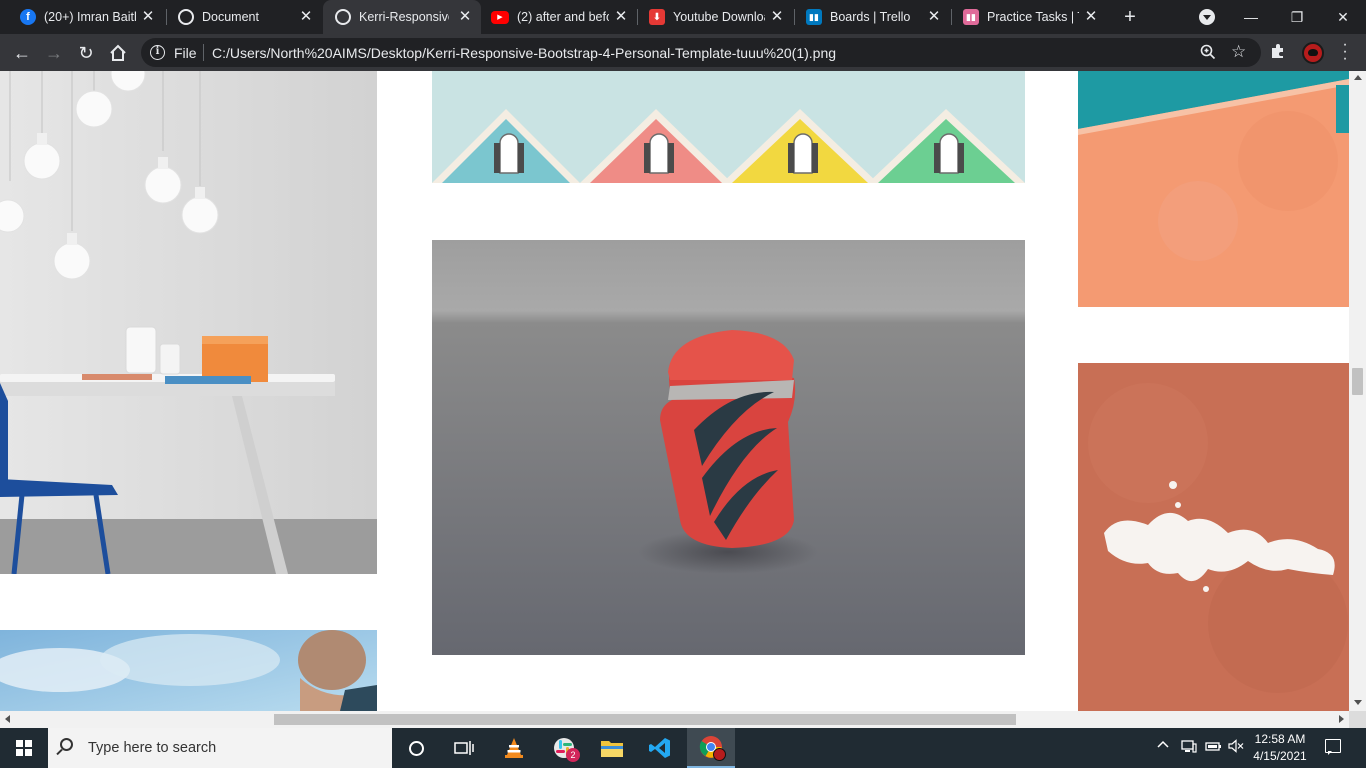 The height and width of the screenshot is (768, 1366). Describe the element at coordinates (1313, 53) in the screenshot. I see `profile-avatar` at that location.